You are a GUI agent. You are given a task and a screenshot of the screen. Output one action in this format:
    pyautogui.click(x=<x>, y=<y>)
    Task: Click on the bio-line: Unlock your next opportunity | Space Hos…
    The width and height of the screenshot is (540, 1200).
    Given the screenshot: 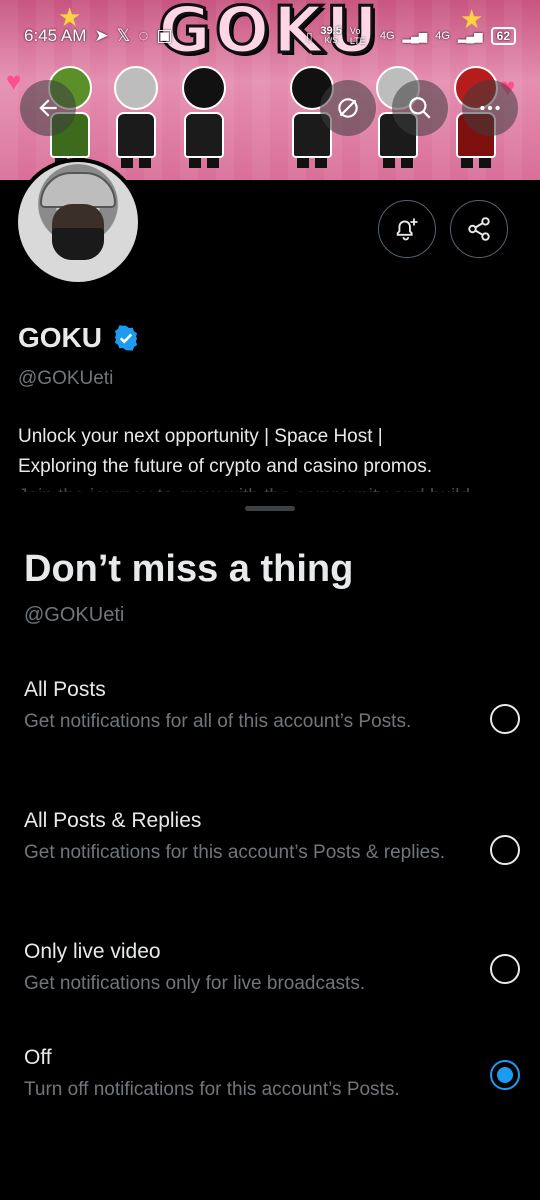 What is the action you would take?
    pyautogui.click(x=200, y=436)
    